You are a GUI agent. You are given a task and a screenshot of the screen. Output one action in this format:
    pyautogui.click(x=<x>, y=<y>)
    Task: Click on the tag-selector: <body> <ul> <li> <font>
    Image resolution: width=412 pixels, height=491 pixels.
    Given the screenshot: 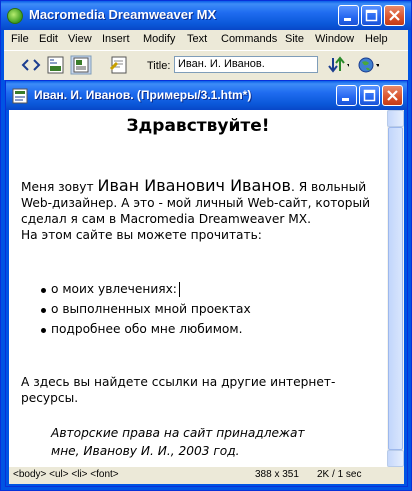 What is the action you would take?
    pyautogui.click(x=66, y=474)
    